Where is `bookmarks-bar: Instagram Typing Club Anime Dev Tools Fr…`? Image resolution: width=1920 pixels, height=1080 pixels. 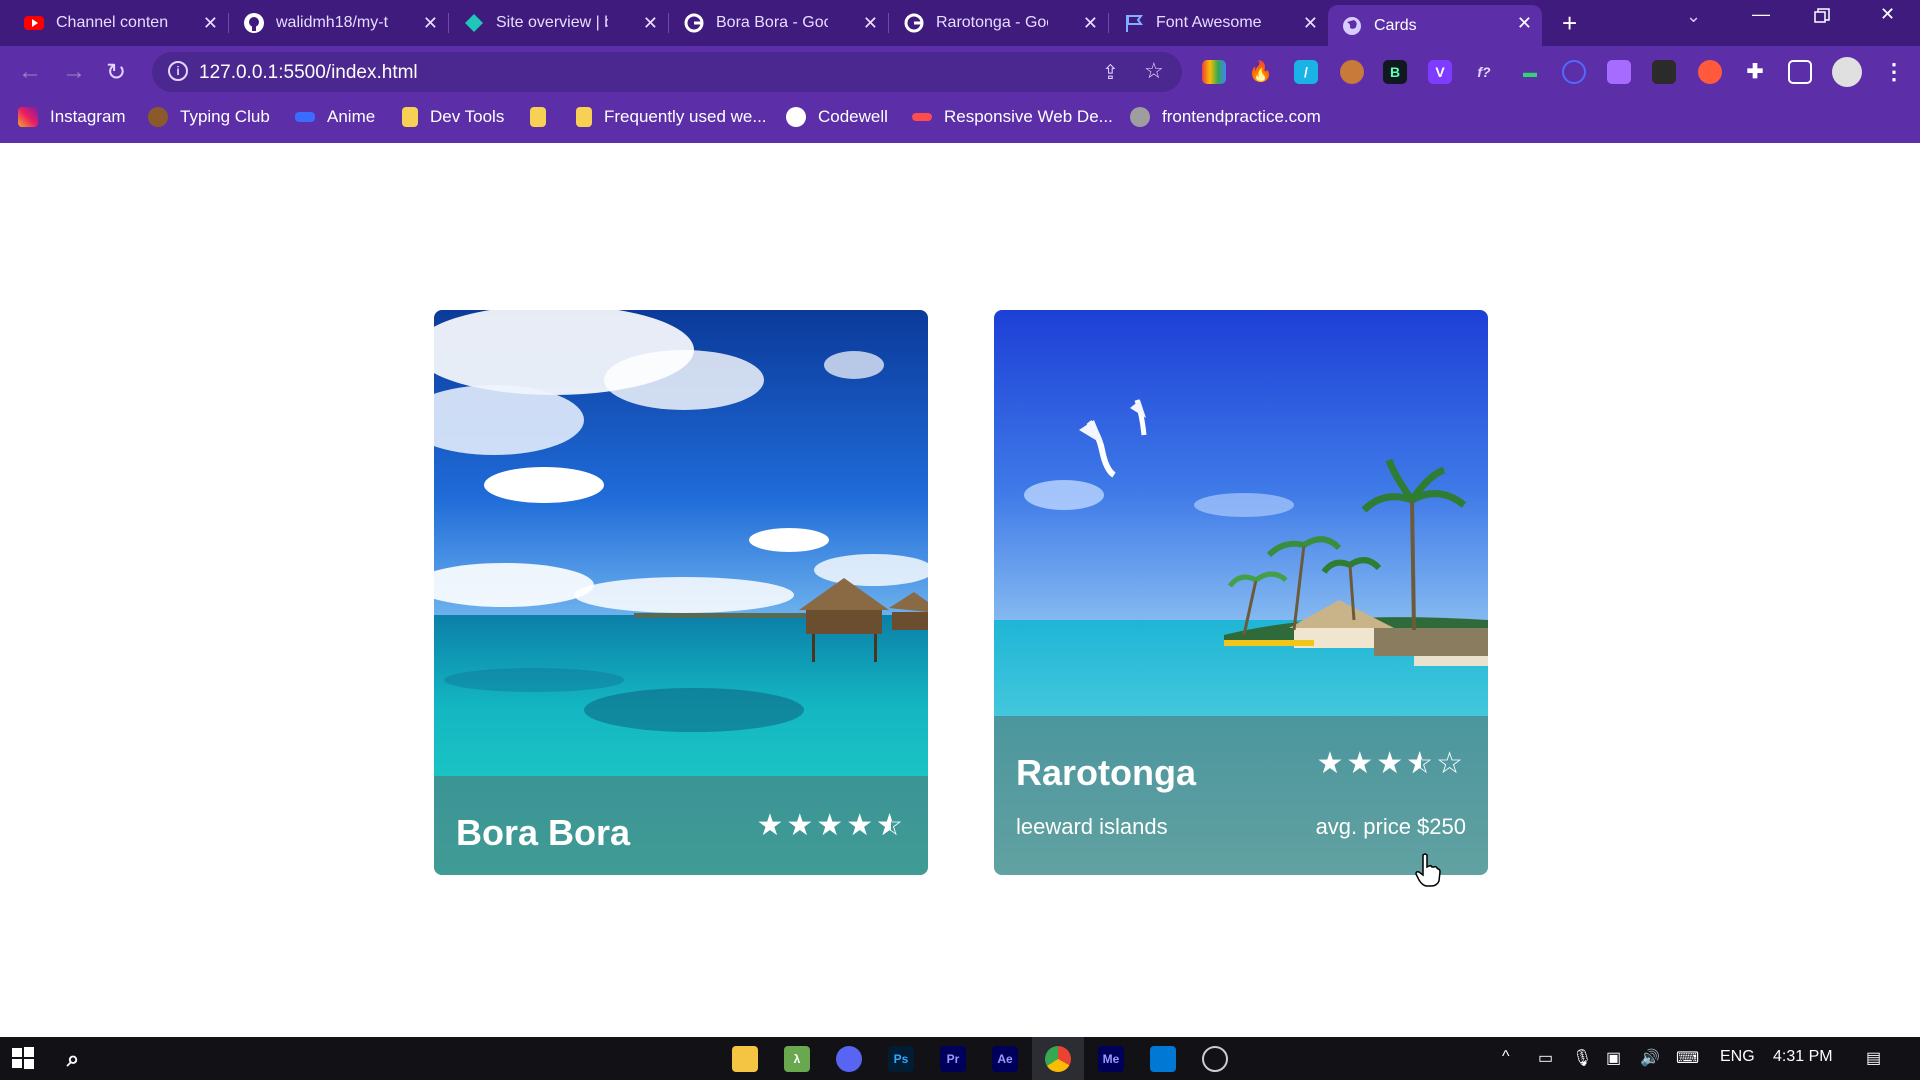
bookmarks-bar: Instagram Typing Club Anime Dev Tools Fr… is located at coordinates (960, 120).